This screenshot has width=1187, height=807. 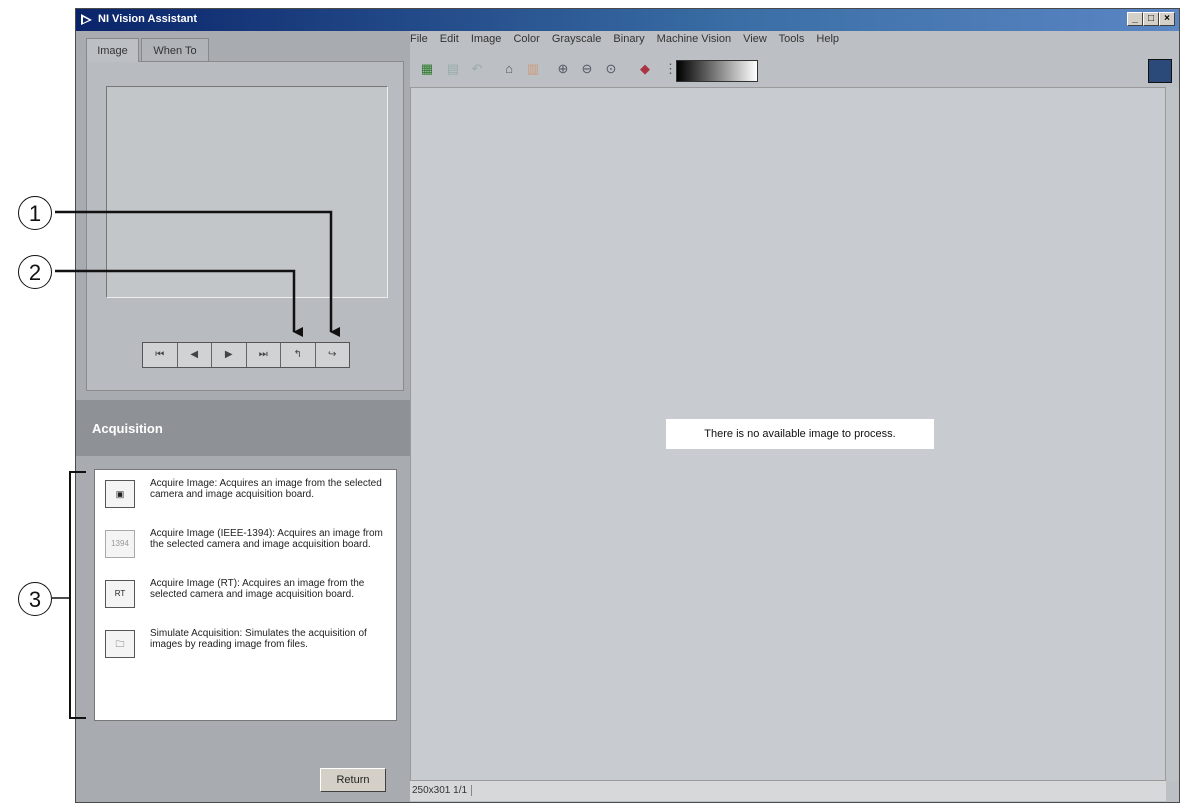 What do you see at coordinates (788, 791) in the screenshot?
I see `status-bar: 250x301 1/1` at bounding box center [788, 791].